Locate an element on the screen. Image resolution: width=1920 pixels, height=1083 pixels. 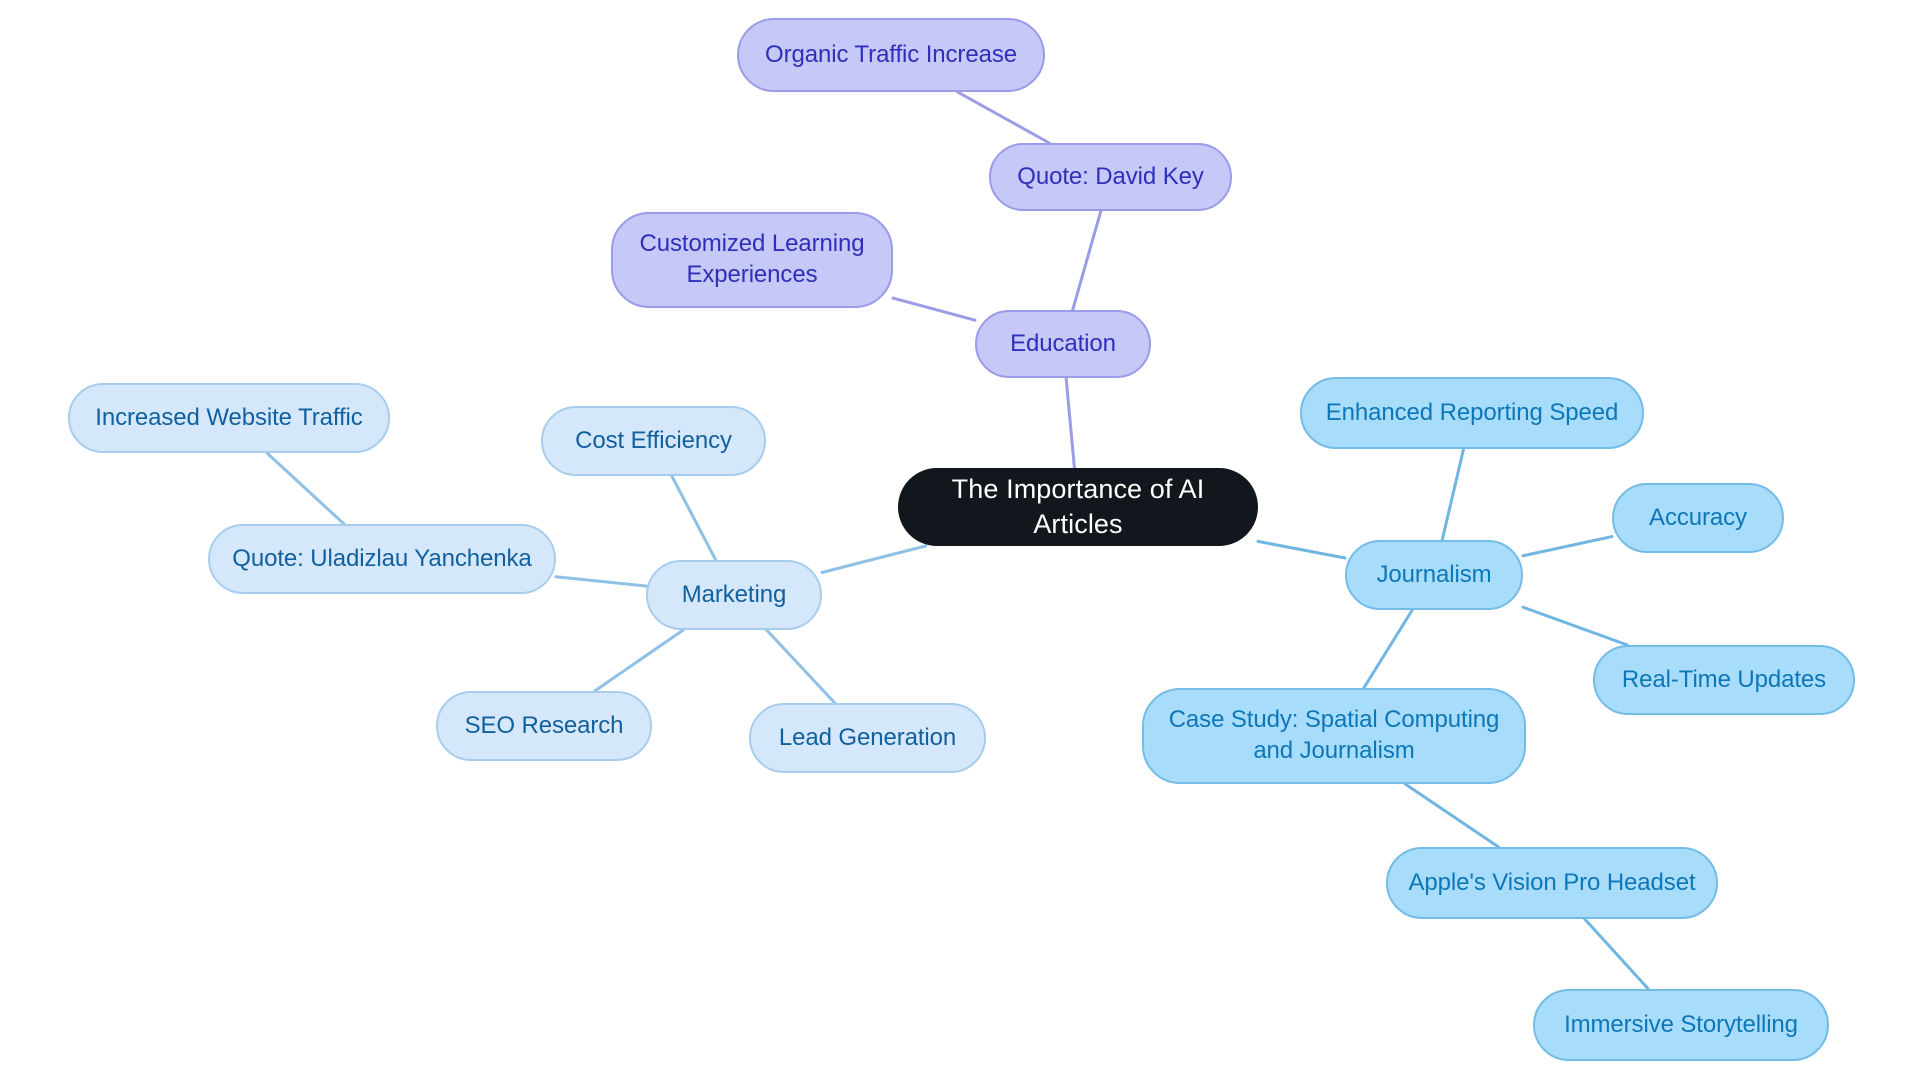
node-label: SEO Research is located at coordinates (544, 725).